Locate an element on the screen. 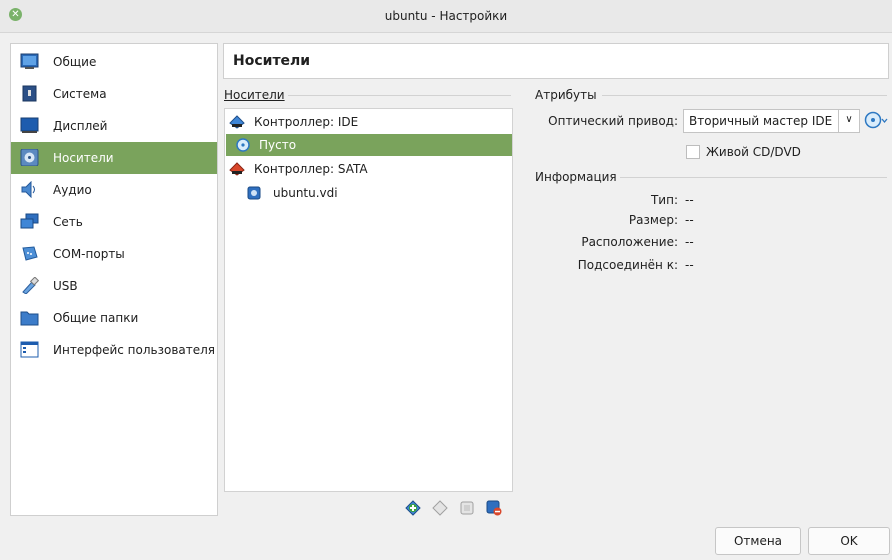 This screenshot has height=560, width=892. sidebar-item-label: Носители is located at coordinates (83, 158).